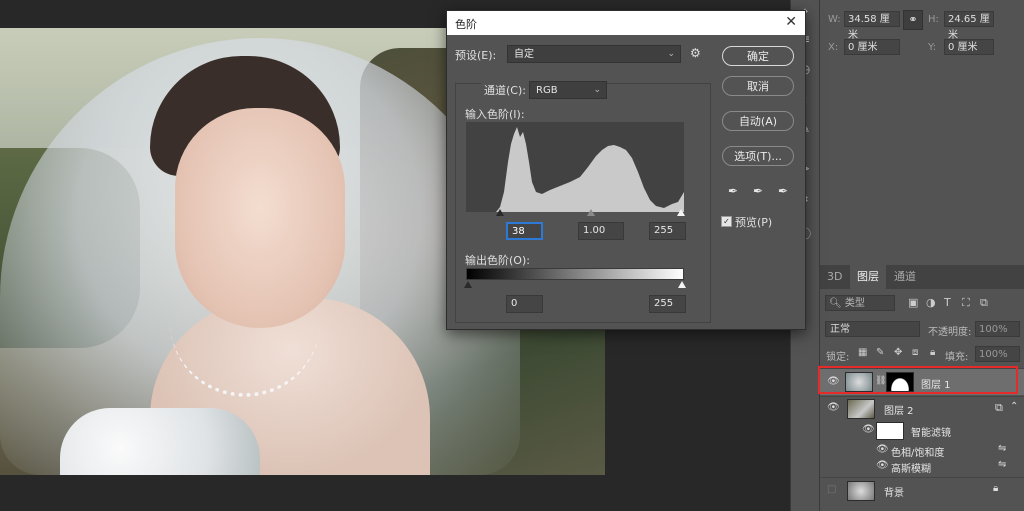 This screenshot has height=511, width=1024. Describe the element at coordinates (997, 354) in the screenshot. I see `fill-field: 100%` at that location.